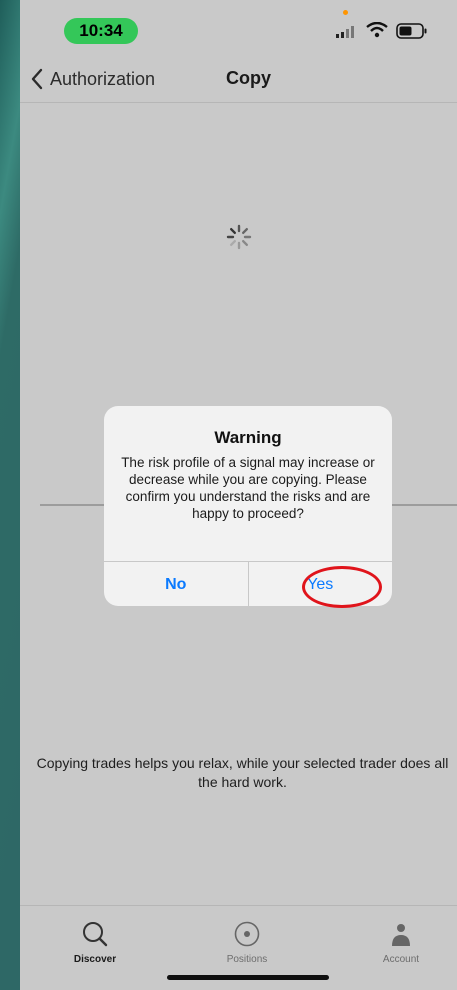  I want to click on tab-account-label: Account, so click(401, 959).